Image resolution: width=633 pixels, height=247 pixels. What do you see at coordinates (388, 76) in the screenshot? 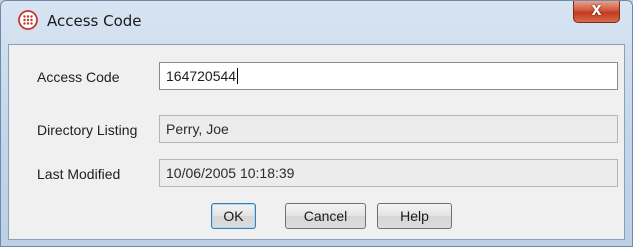
I see `access-code-input: 164720544` at bounding box center [388, 76].